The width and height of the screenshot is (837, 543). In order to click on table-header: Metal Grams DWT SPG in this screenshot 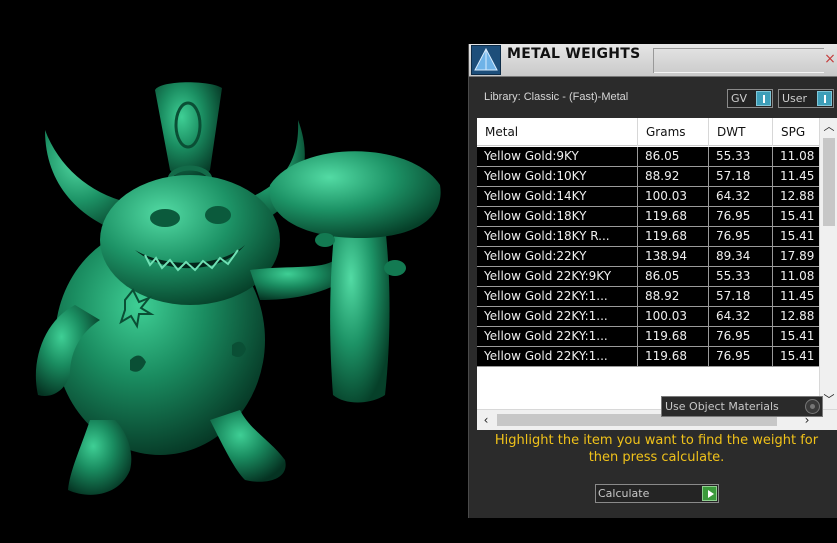, I will do `click(650, 132)`.